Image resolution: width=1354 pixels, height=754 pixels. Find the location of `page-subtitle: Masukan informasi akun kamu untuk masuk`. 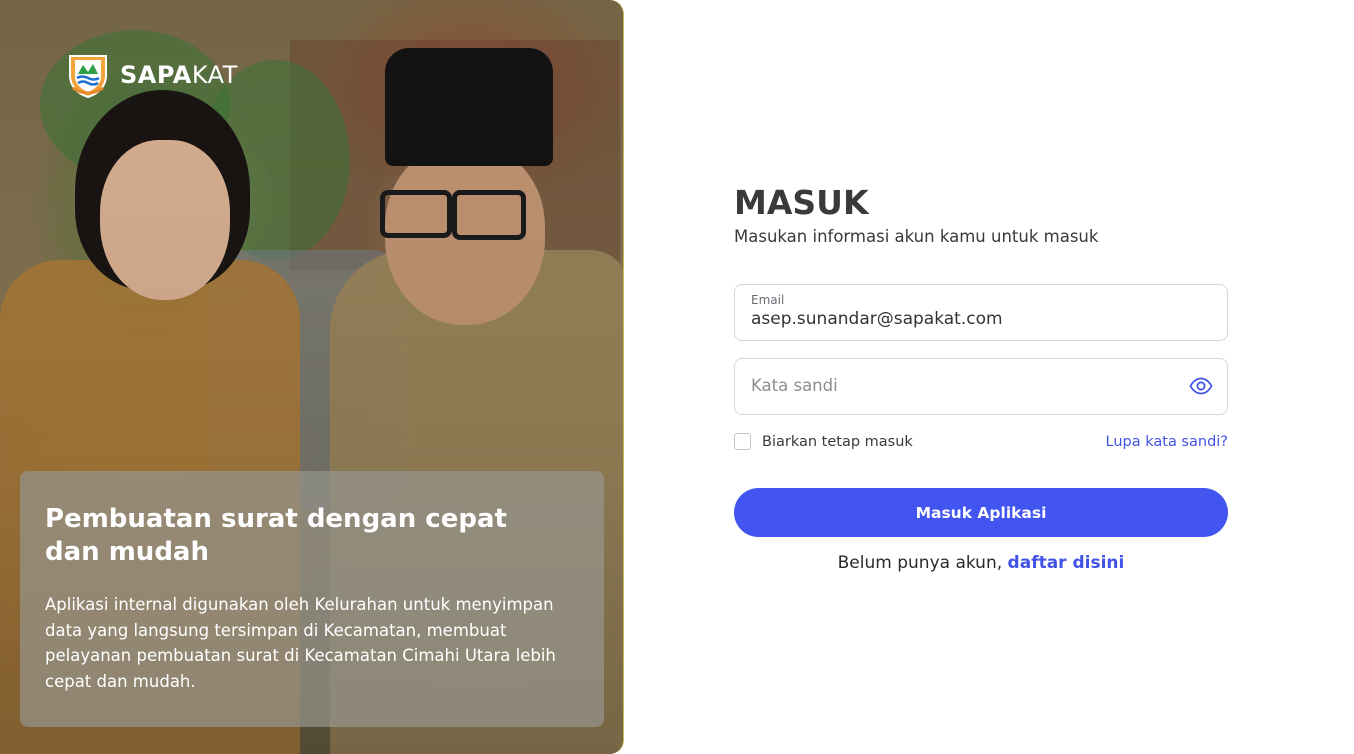

page-subtitle: Masukan informasi akun kamu untuk masuk is located at coordinates (916, 236).